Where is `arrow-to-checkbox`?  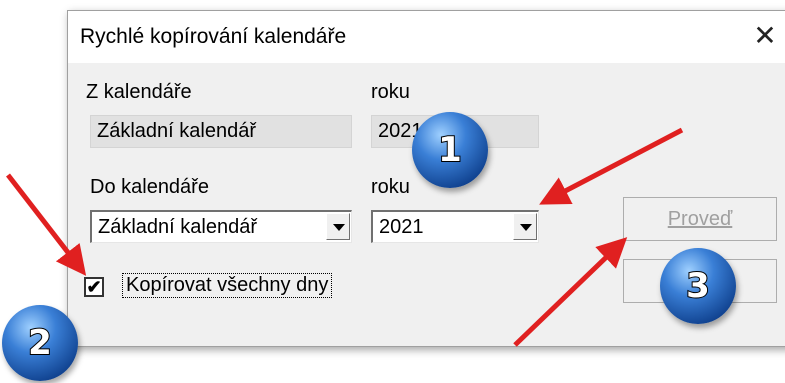
arrow-to-checkbox is located at coordinates (46, 224).